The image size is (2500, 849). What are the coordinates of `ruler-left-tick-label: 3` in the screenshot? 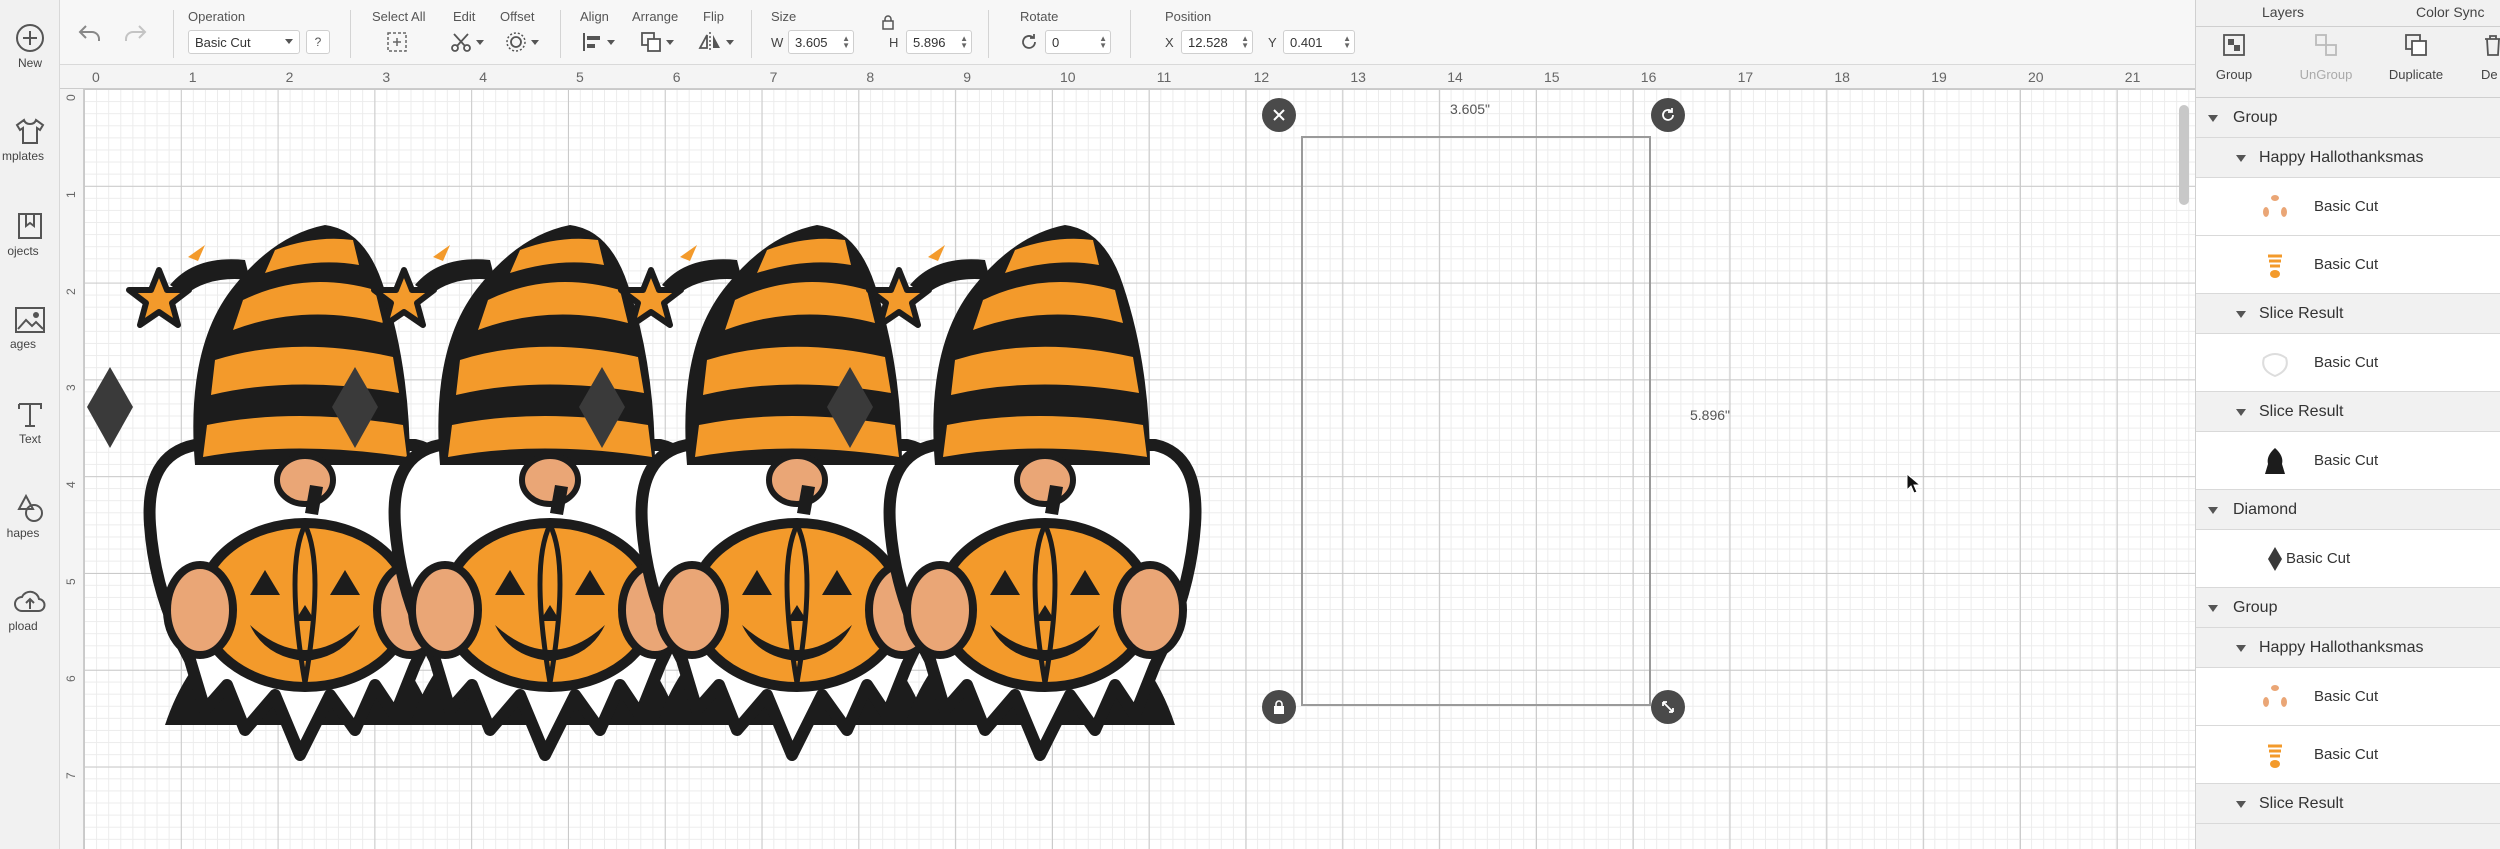 It's located at (71, 388).